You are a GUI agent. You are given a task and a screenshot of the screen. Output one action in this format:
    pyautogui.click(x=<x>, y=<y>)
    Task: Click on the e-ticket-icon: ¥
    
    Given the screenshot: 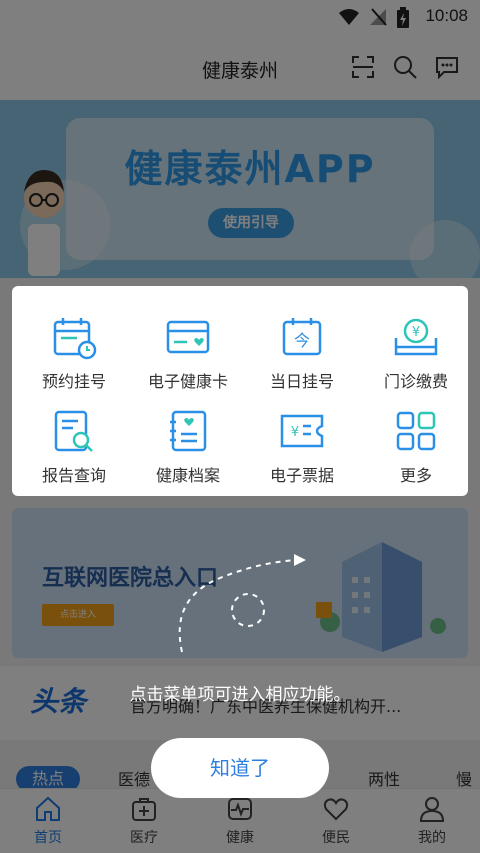 What is the action you would take?
    pyautogui.click(x=302, y=431)
    